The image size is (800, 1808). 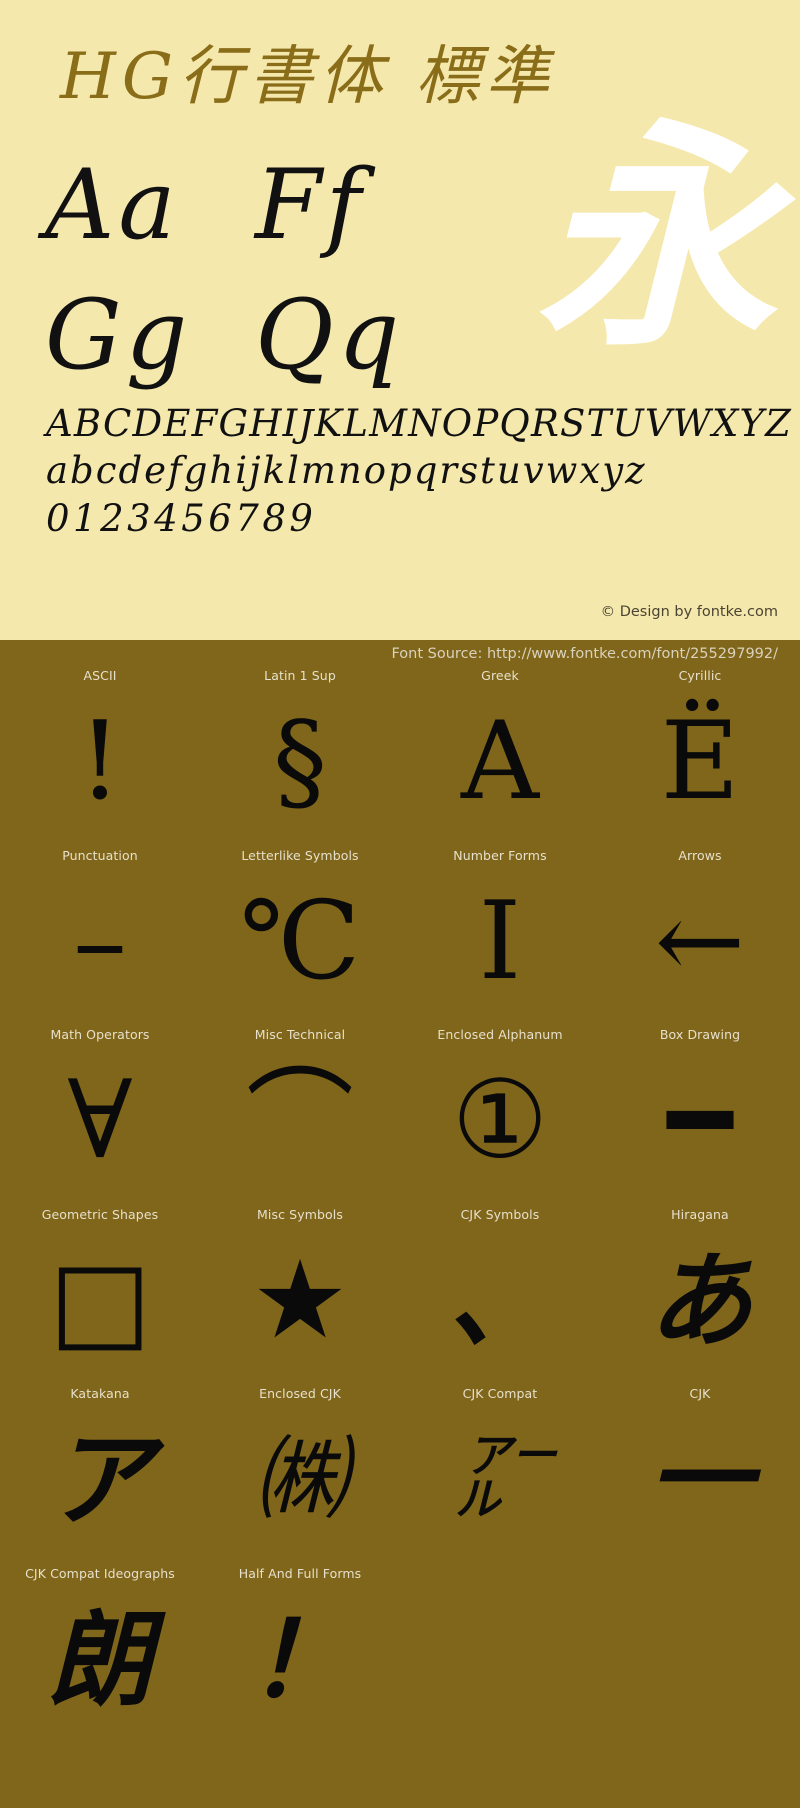 What do you see at coordinates (500, 1393) in the screenshot?
I see `block-label: CJK Compat` at bounding box center [500, 1393].